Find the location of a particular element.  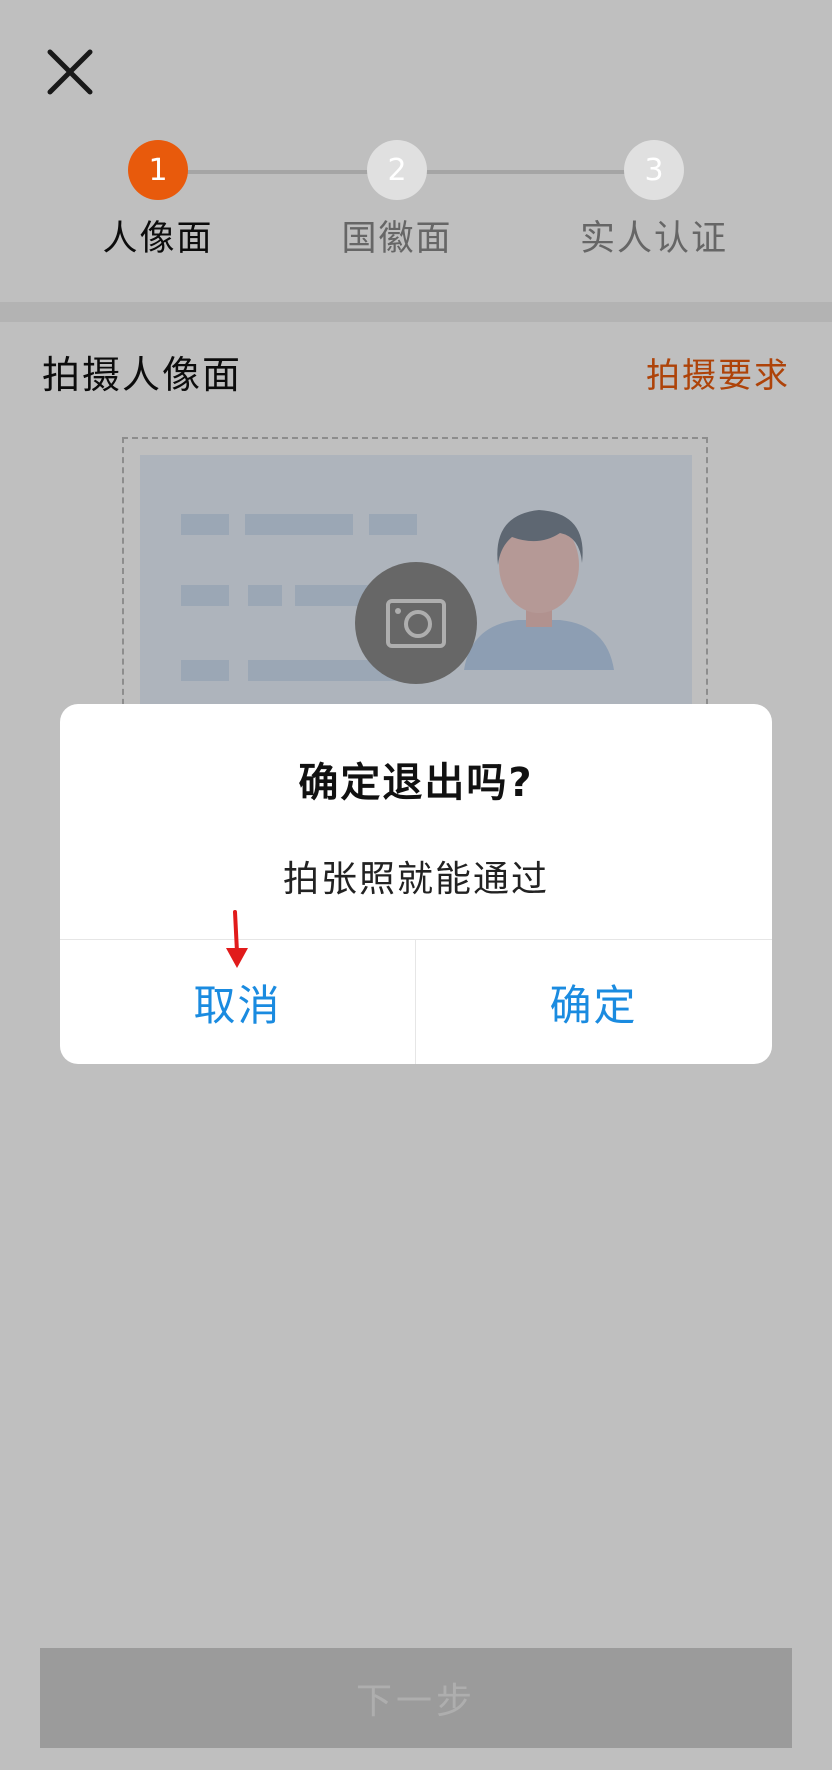

step-3-number: 3 is located at coordinates (654, 170).